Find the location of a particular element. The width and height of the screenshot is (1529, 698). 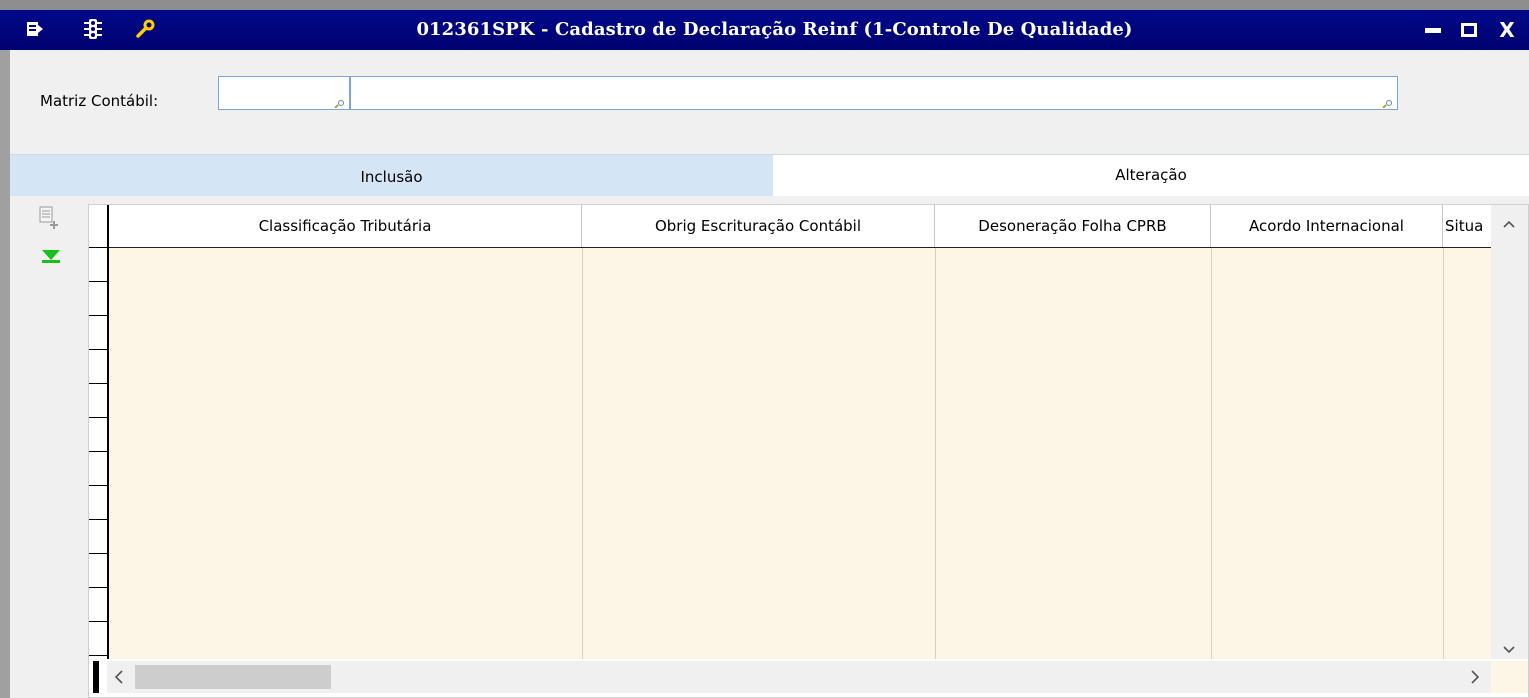

add-record-icon is located at coordinates (49, 220).